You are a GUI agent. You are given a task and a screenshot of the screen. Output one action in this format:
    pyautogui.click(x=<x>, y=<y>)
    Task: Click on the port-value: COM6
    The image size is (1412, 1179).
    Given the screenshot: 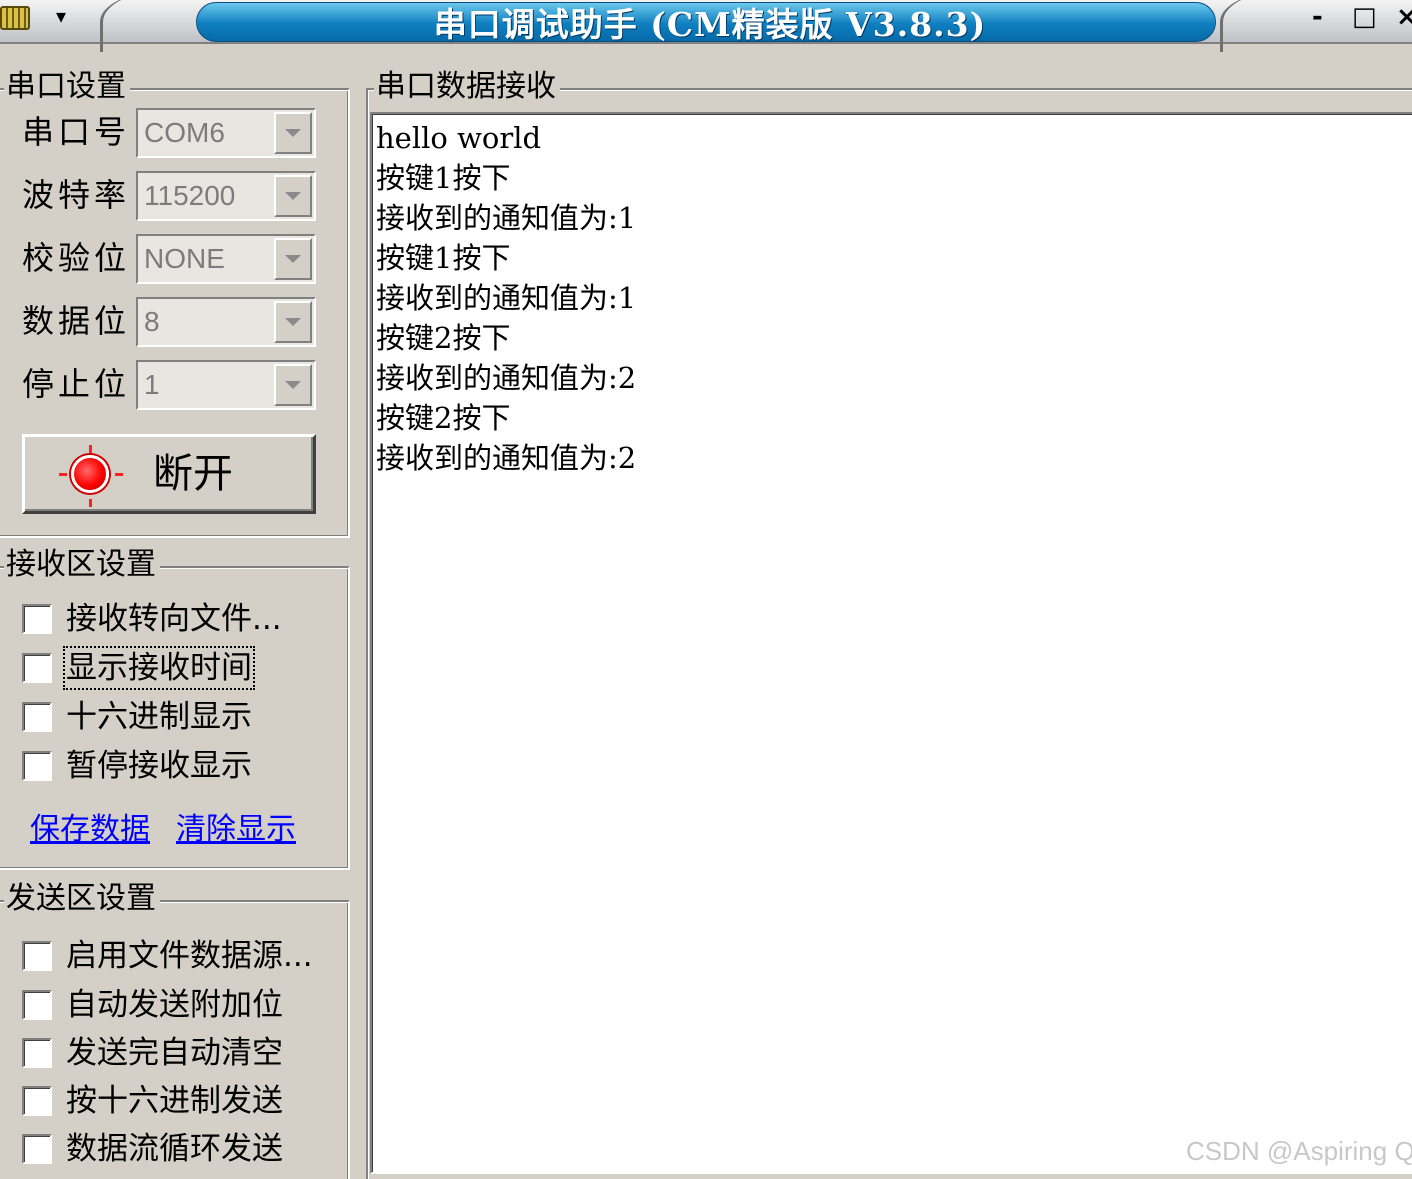 What is the action you would take?
    pyautogui.click(x=184, y=132)
    